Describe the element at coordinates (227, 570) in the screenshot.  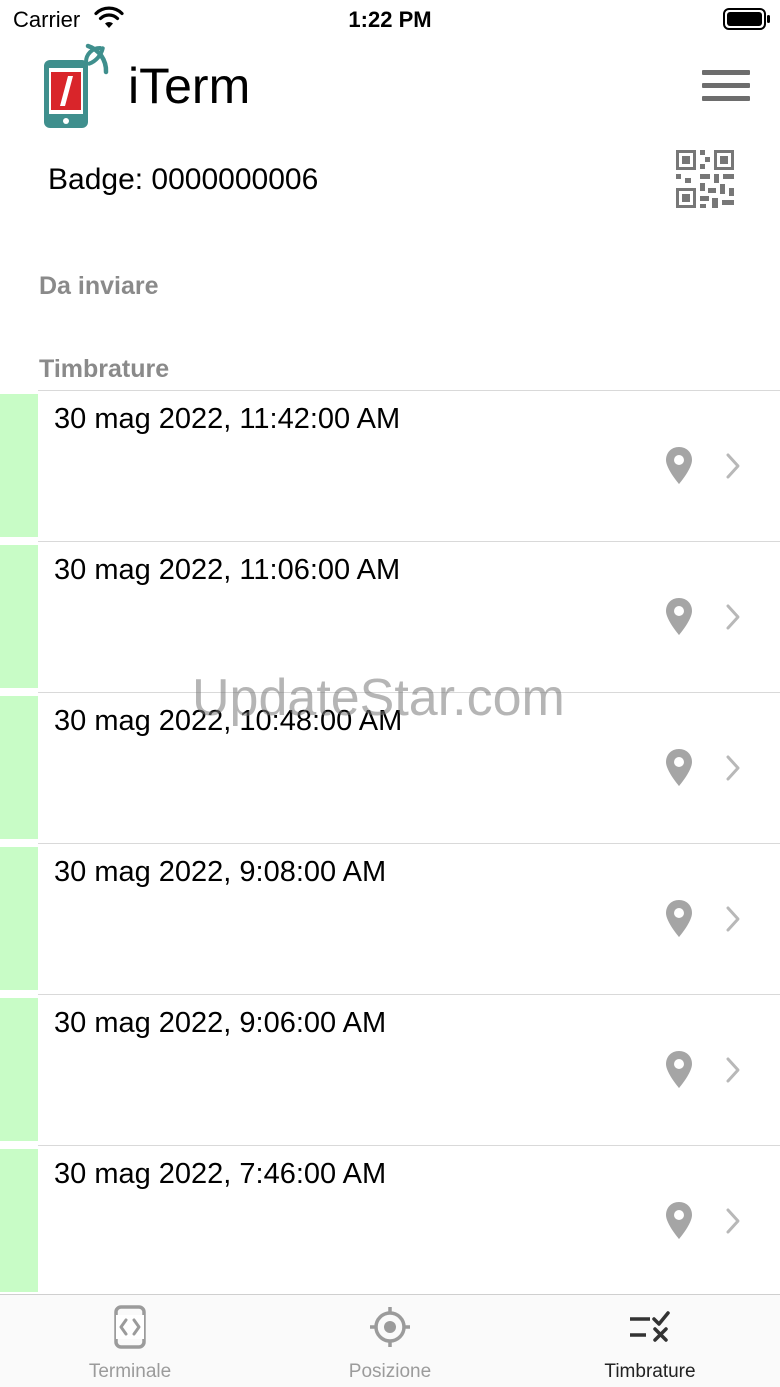
I see `record-timestamp: 30 mag 2022, 11:06:00 AM` at that location.